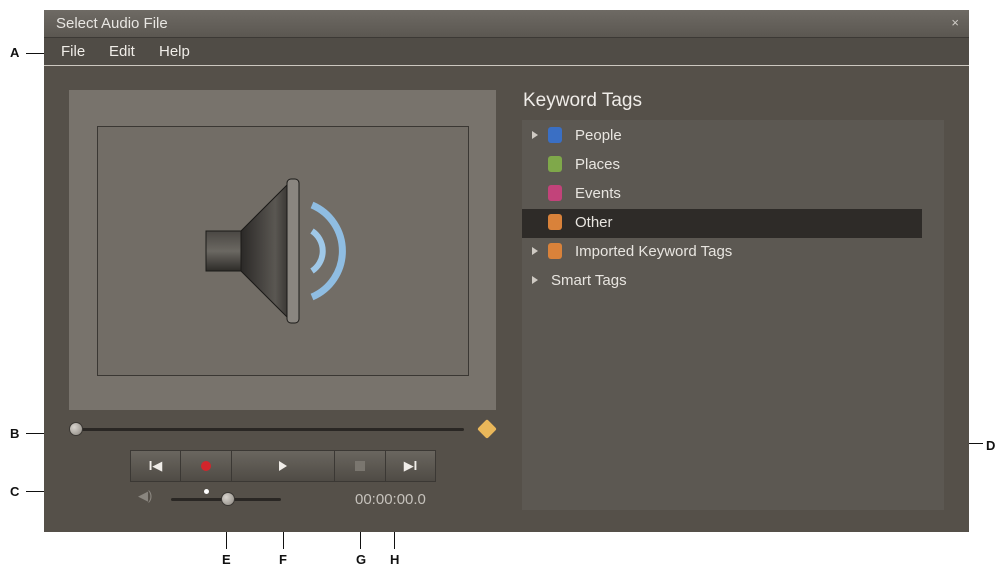  What do you see at coordinates (598, 164) in the screenshot?
I see `keyword-label: Places` at bounding box center [598, 164].